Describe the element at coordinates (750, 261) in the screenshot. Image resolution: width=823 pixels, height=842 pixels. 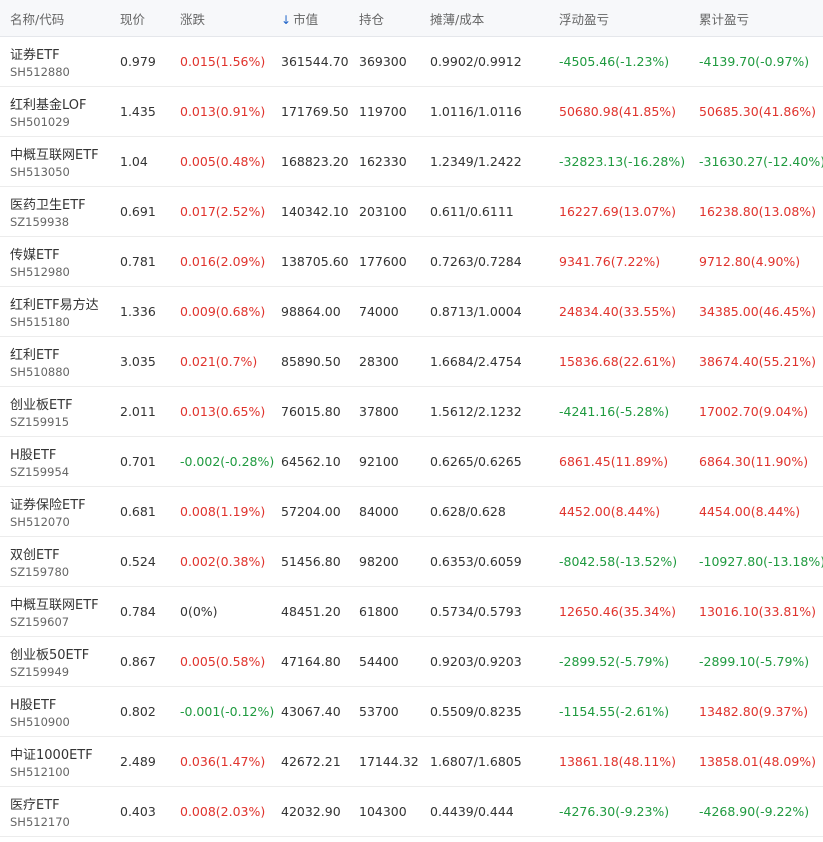
I see `total-pl-value: 9712.80(4.90%)` at that location.